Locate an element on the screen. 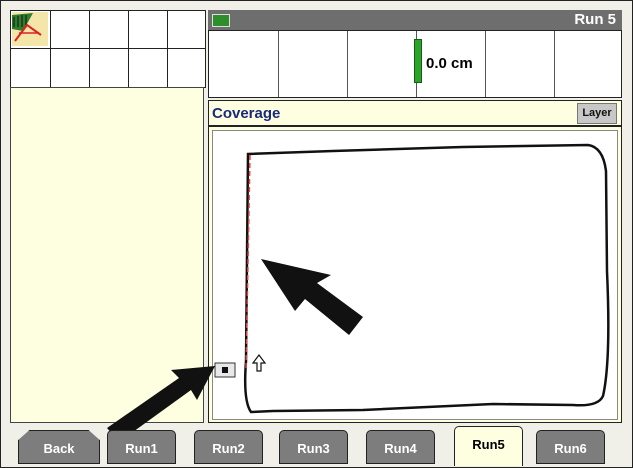 Image resolution: width=633 pixels, height=468 pixels. guidance-offset-value: 0.0 cm is located at coordinates (449, 63).